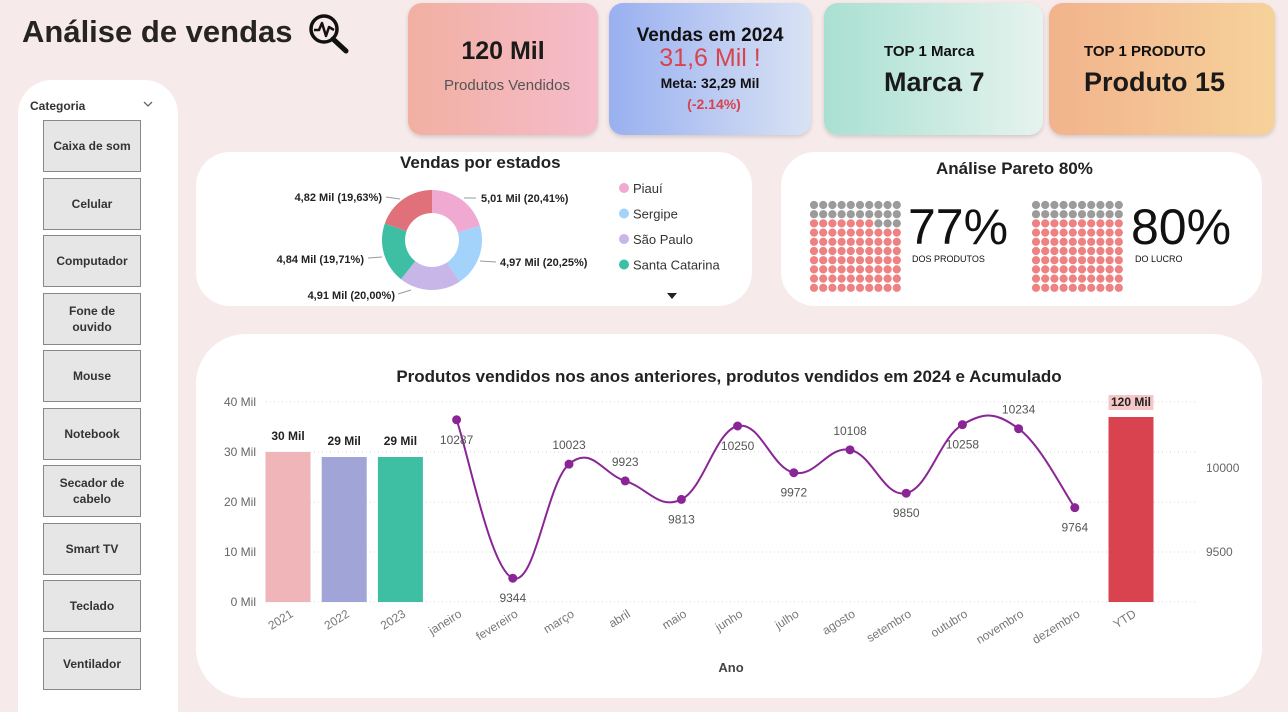 The image size is (1288, 712). What do you see at coordinates (787, 620) in the screenshot?
I see `x-tick-label: julho` at bounding box center [787, 620].